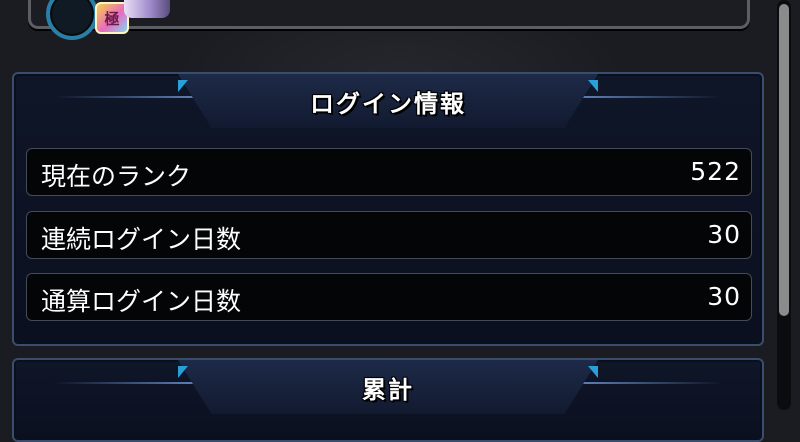  Describe the element at coordinates (147, 9) in the screenshot. I see `character-thumbnail` at that location.